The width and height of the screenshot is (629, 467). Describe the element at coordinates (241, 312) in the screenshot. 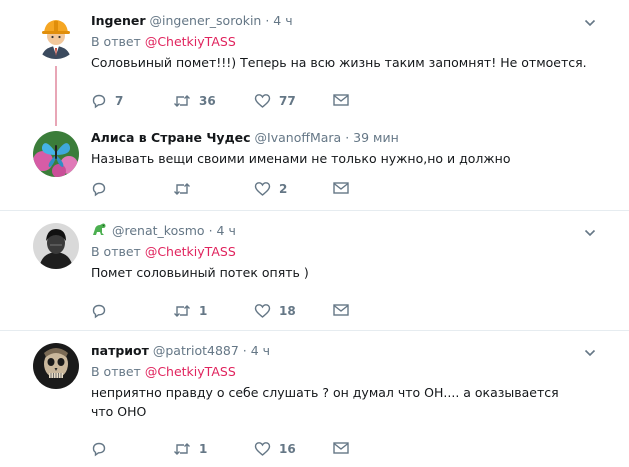

I see `tweet-actions: 1 18` at that location.